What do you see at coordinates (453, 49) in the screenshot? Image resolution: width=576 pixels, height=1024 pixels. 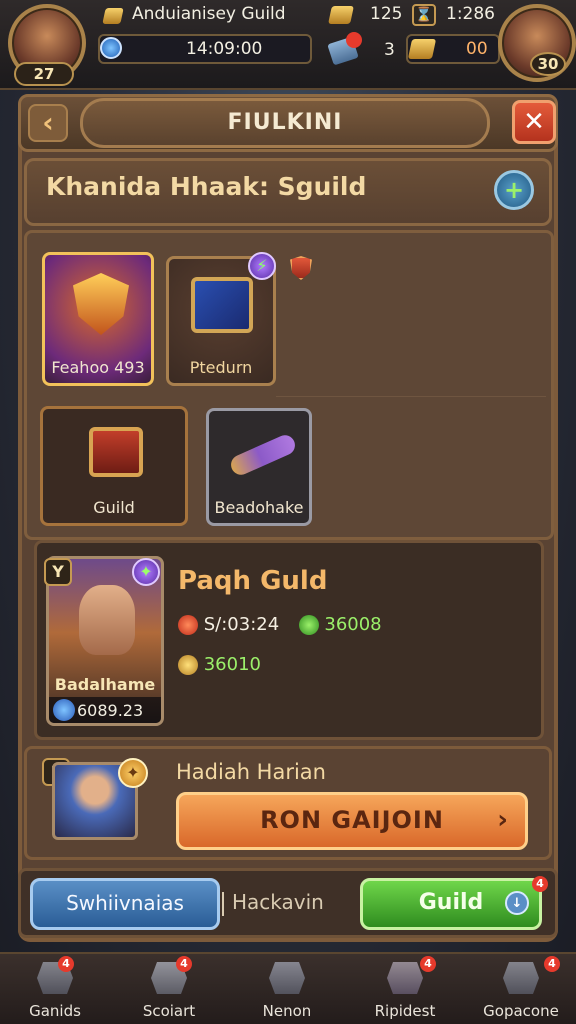 I see `coin-bar: 00` at bounding box center [453, 49].